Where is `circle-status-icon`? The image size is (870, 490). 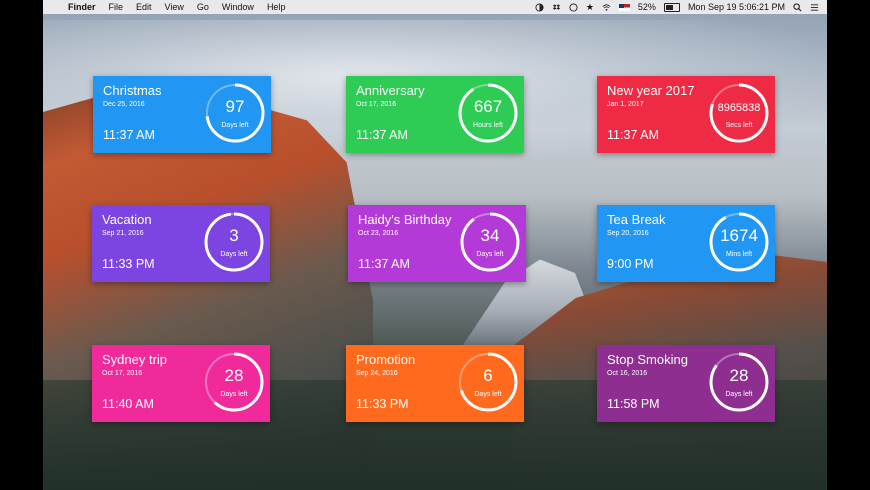
circle-status-icon is located at coordinates (573, 7).